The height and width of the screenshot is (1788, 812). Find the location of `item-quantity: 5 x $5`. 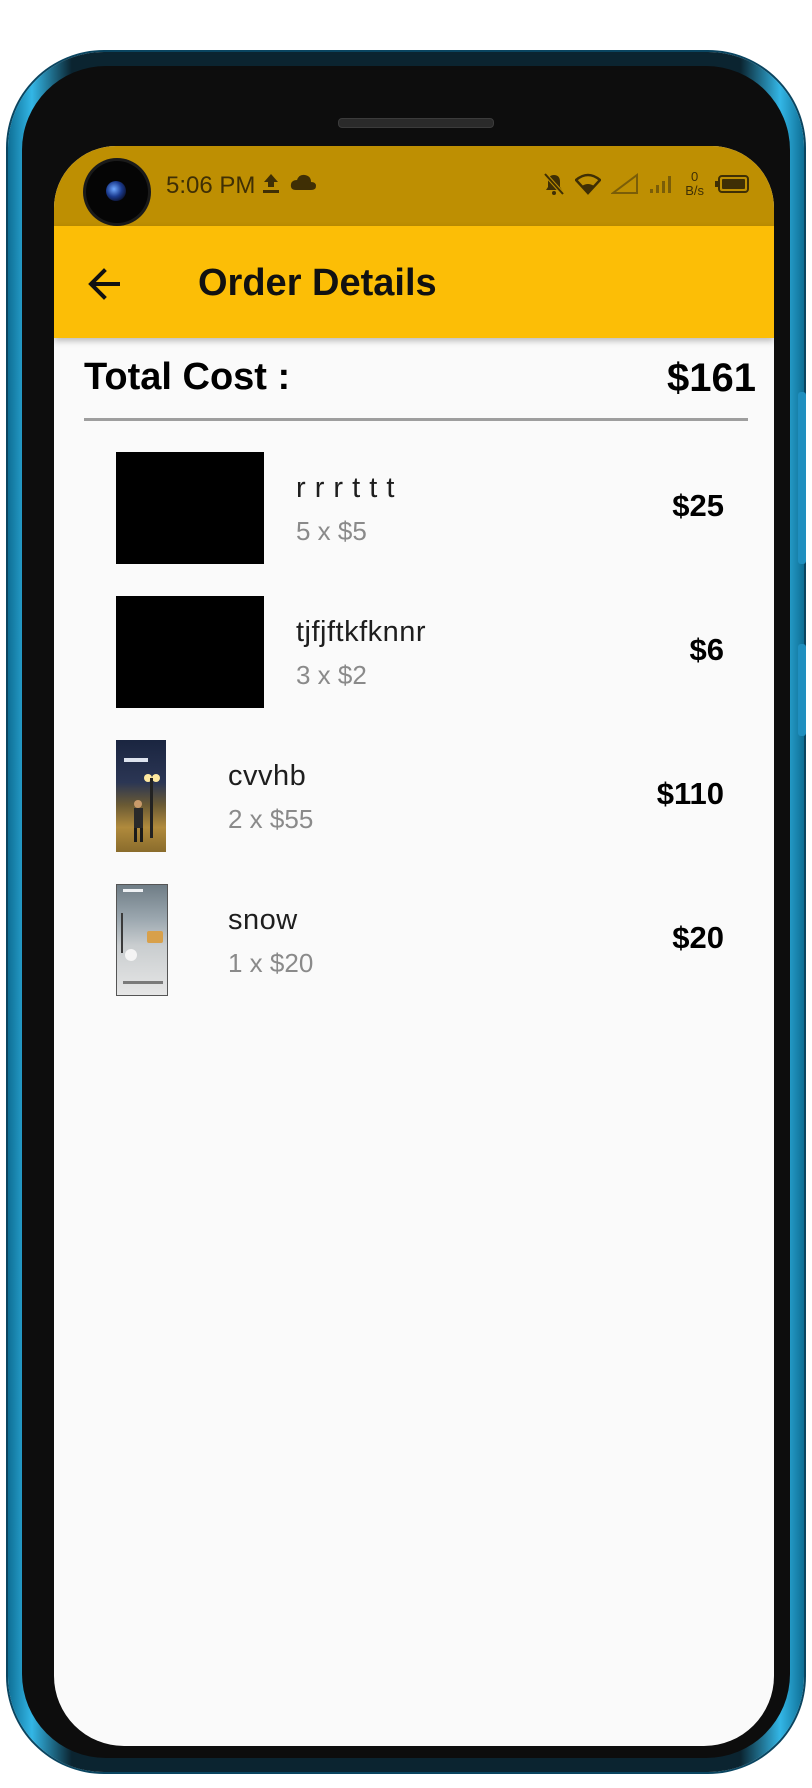

item-quantity: 5 x $5 is located at coordinates (331, 531).